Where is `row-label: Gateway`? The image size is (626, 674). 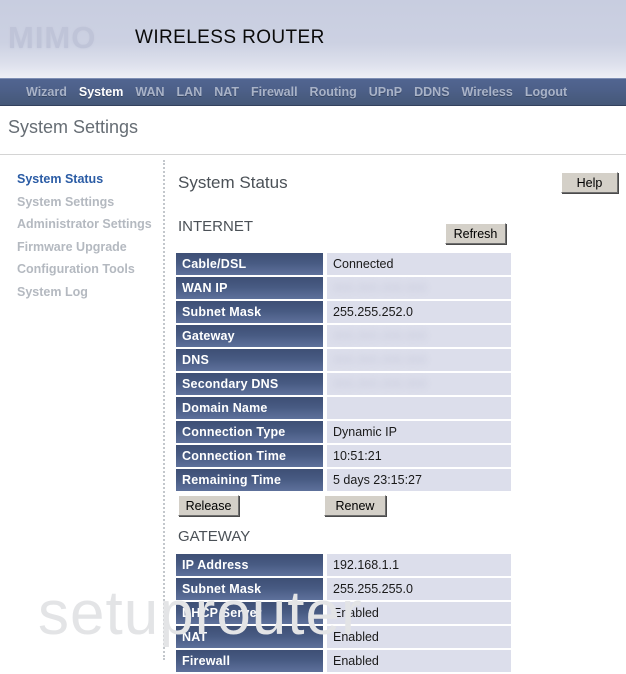
row-label: Gateway is located at coordinates (249, 336).